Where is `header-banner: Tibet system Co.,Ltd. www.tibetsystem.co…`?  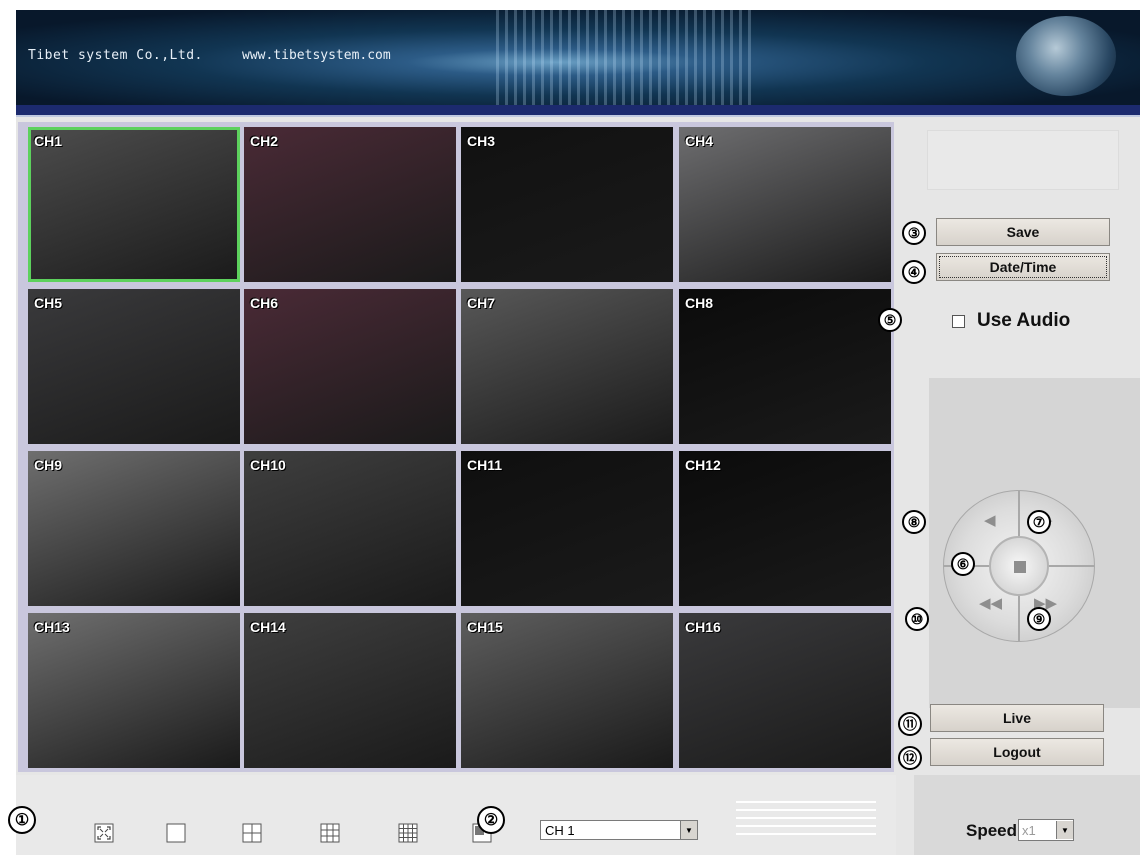
header-banner: Tibet system Co.,Ltd. www.tibetsystem.co… is located at coordinates (578, 57).